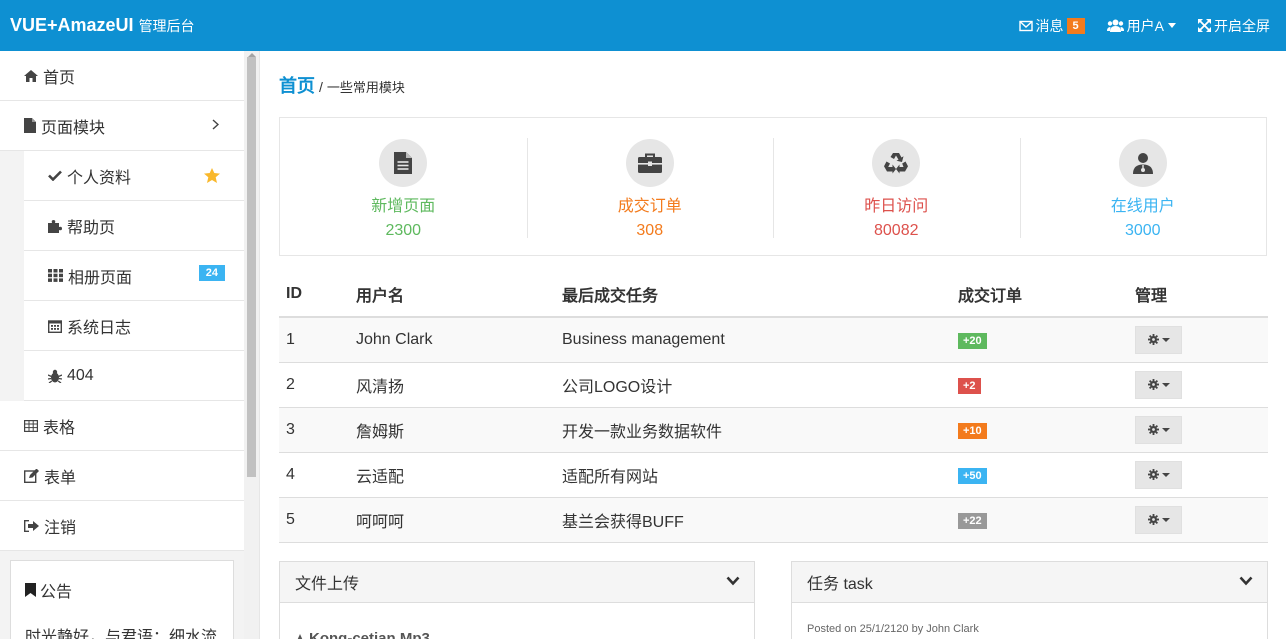  Describe the element at coordinates (1234, 25) in the screenshot. I see `fullscreen-button: 开启全屏` at that location.